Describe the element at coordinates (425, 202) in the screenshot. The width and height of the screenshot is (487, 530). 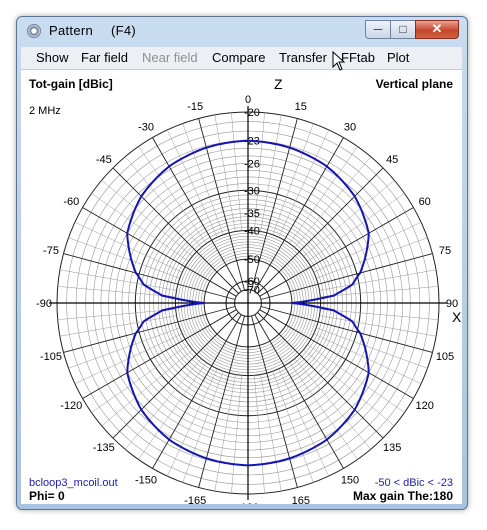
I see `angle-tick-label: 60` at that location.